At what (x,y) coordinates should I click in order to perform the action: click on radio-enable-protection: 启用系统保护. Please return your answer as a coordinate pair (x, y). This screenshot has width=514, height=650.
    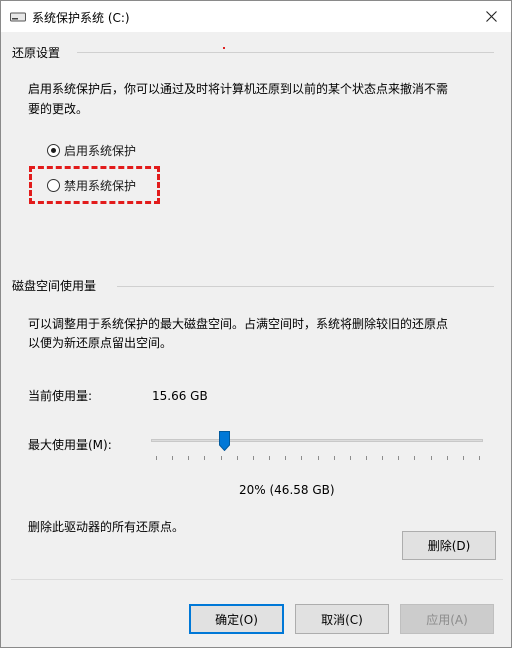
    Looking at the image, I should click on (91, 150).